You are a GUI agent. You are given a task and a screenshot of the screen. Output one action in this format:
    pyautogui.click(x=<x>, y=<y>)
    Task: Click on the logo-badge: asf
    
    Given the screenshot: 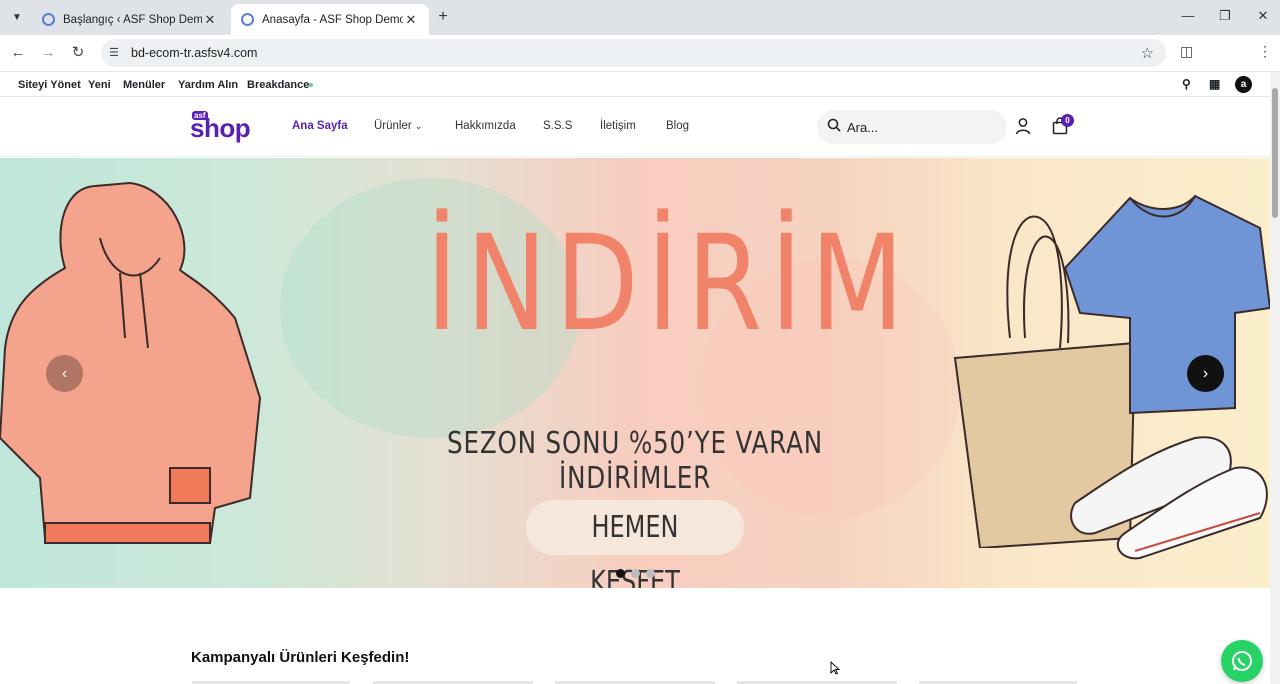 What is the action you would take?
    pyautogui.click(x=200, y=115)
    